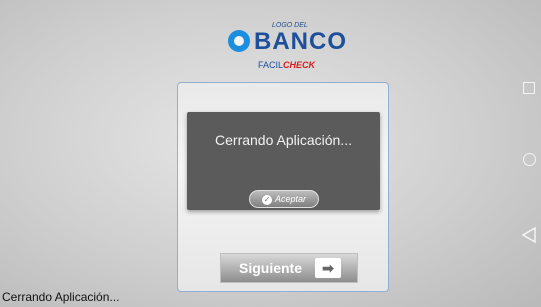 The width and height of the screenshot is (541, 307). I want to click on home-icon, so click(529, 159).